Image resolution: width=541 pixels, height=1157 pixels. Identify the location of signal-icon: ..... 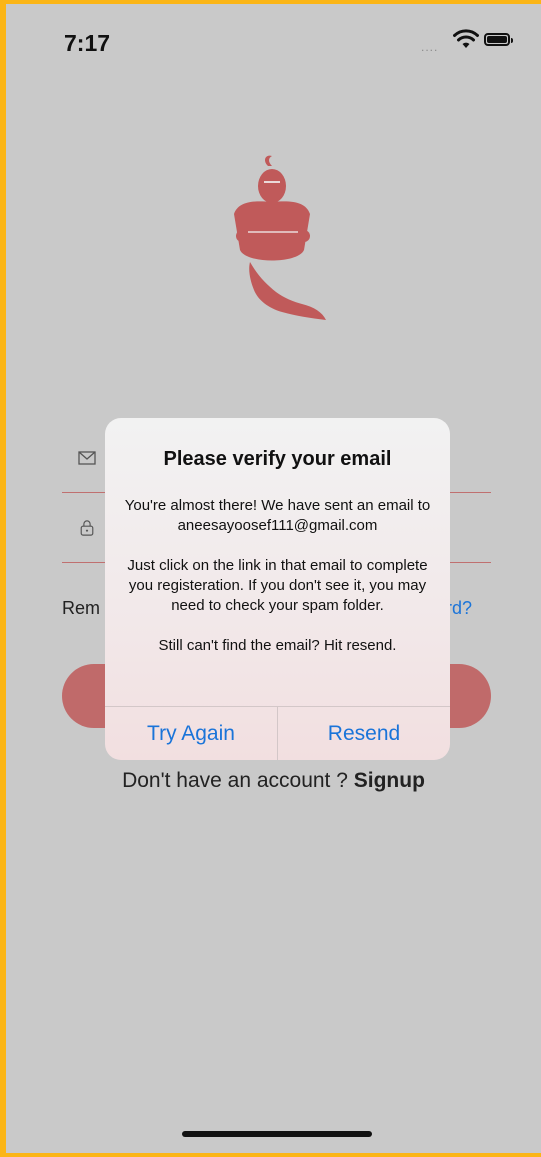
(430, 47).